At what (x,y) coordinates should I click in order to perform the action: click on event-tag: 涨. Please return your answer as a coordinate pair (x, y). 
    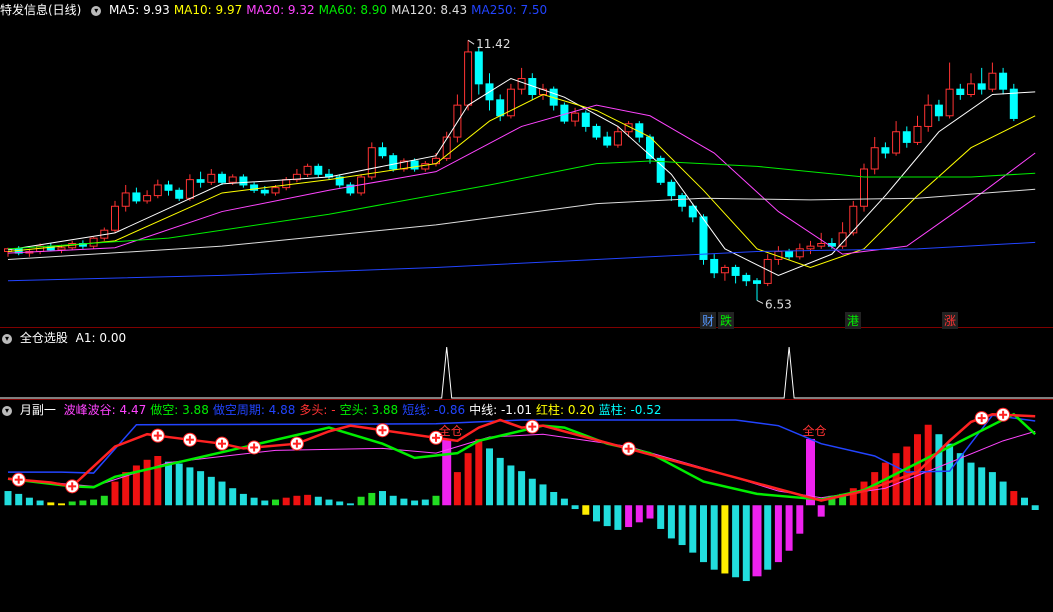
    Looking at the image, I should click on (950, 320).